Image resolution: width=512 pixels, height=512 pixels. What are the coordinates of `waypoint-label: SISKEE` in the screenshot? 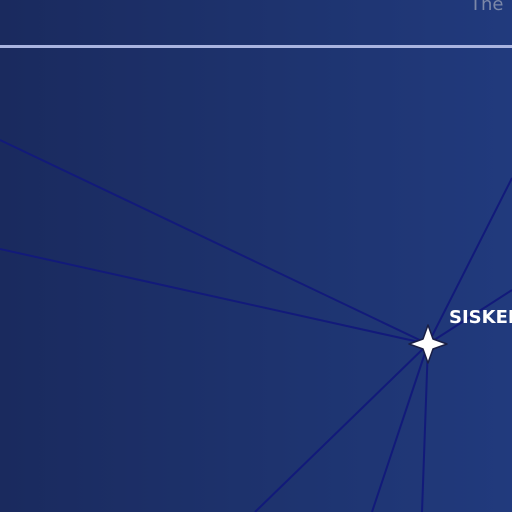 It's located at (480, 317).